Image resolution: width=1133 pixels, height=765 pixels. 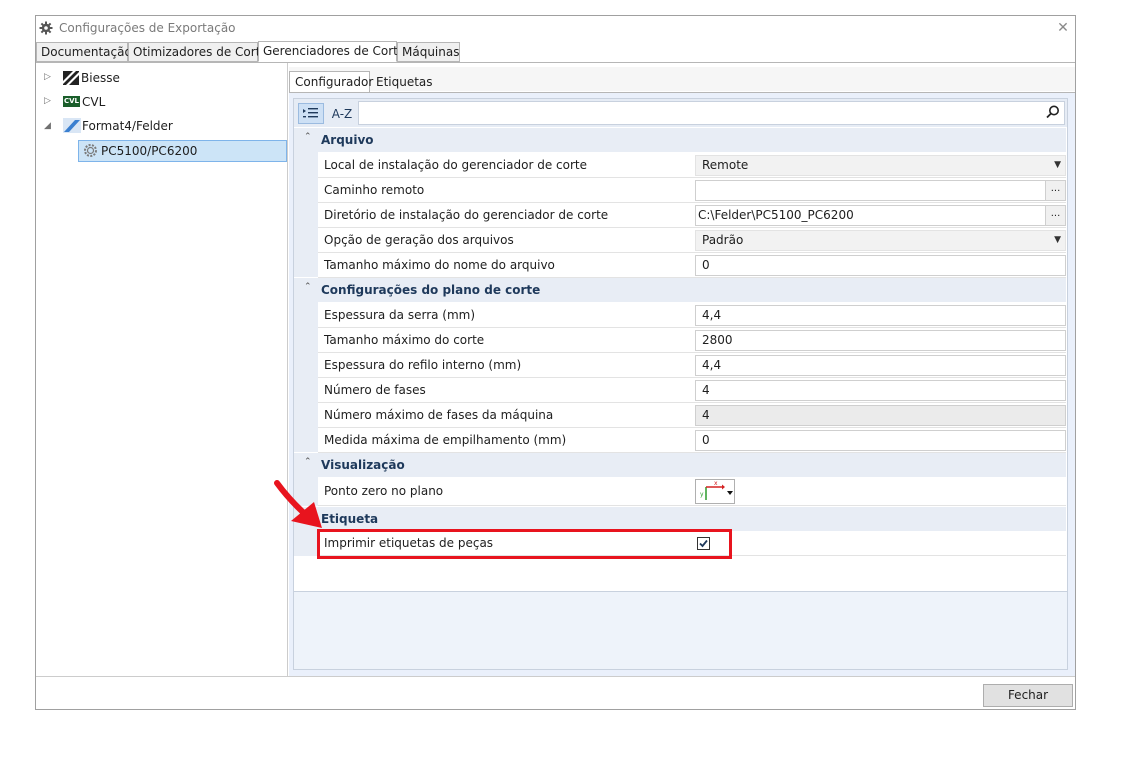 I want to click on zero-point-axis-icon: x y, so click(x=716, y=490).